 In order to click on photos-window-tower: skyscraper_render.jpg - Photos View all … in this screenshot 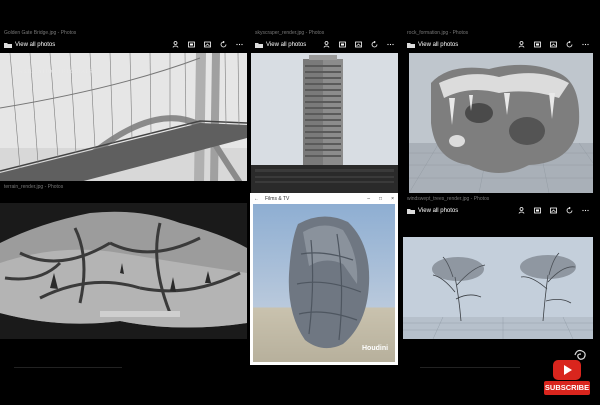, I will do `click(324, 110)`.